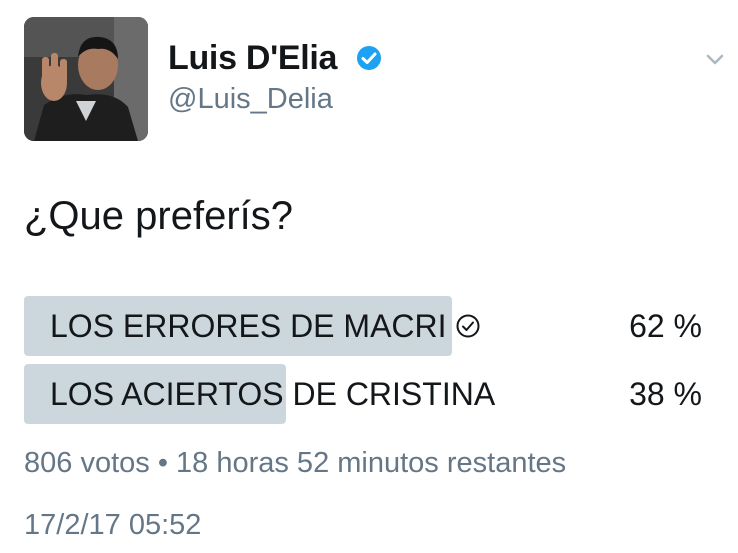  I want to click on poll-option-2: LOS ACIERTOS DE CRISTINA 38 %, so click(369, 394).